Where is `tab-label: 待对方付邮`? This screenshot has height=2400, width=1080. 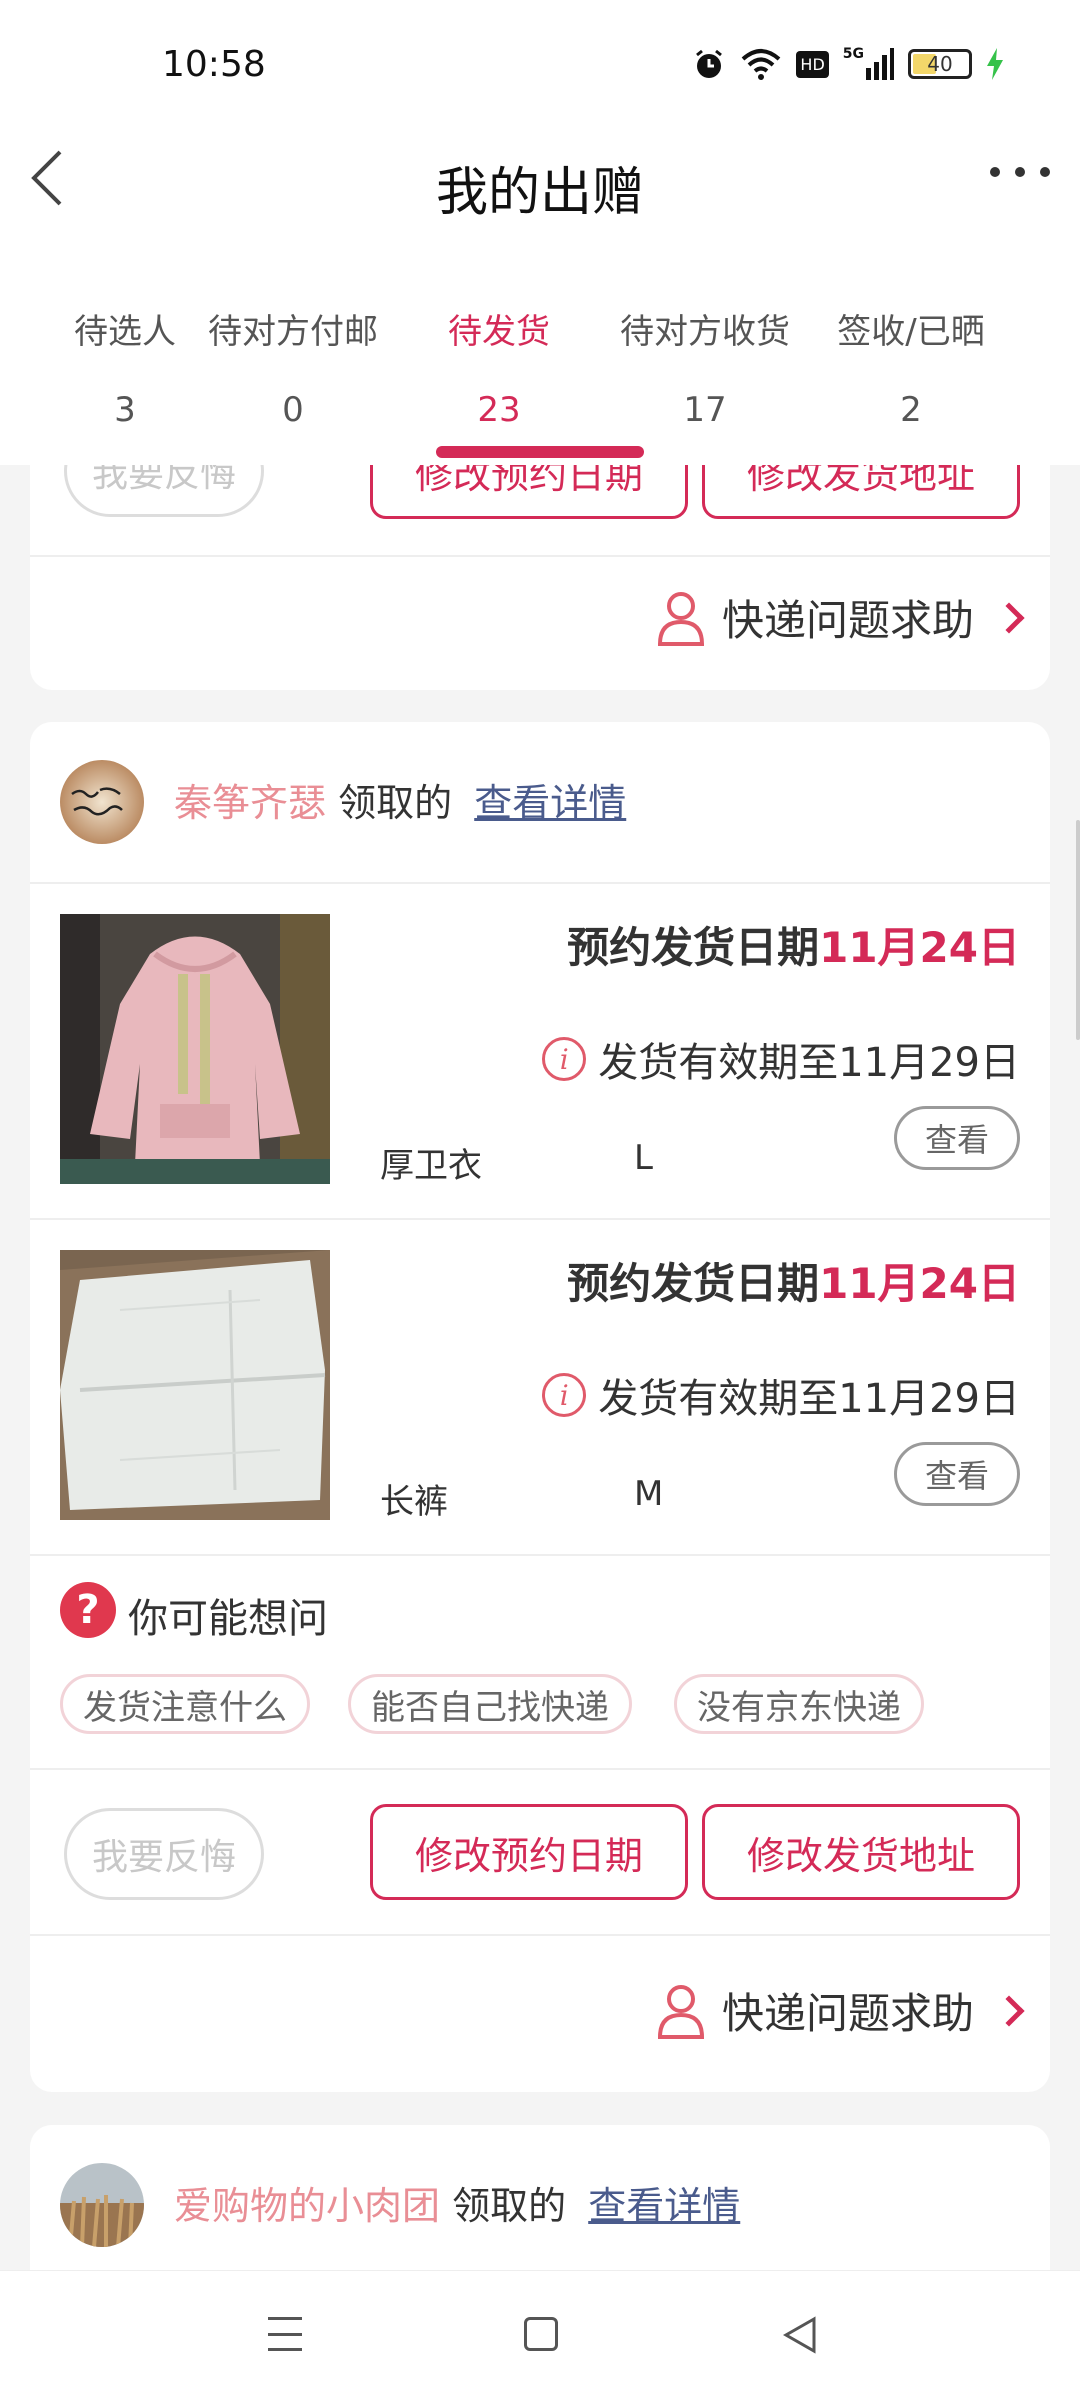
tab-label: 待对方付邮 is located at coordinates (293, 332).